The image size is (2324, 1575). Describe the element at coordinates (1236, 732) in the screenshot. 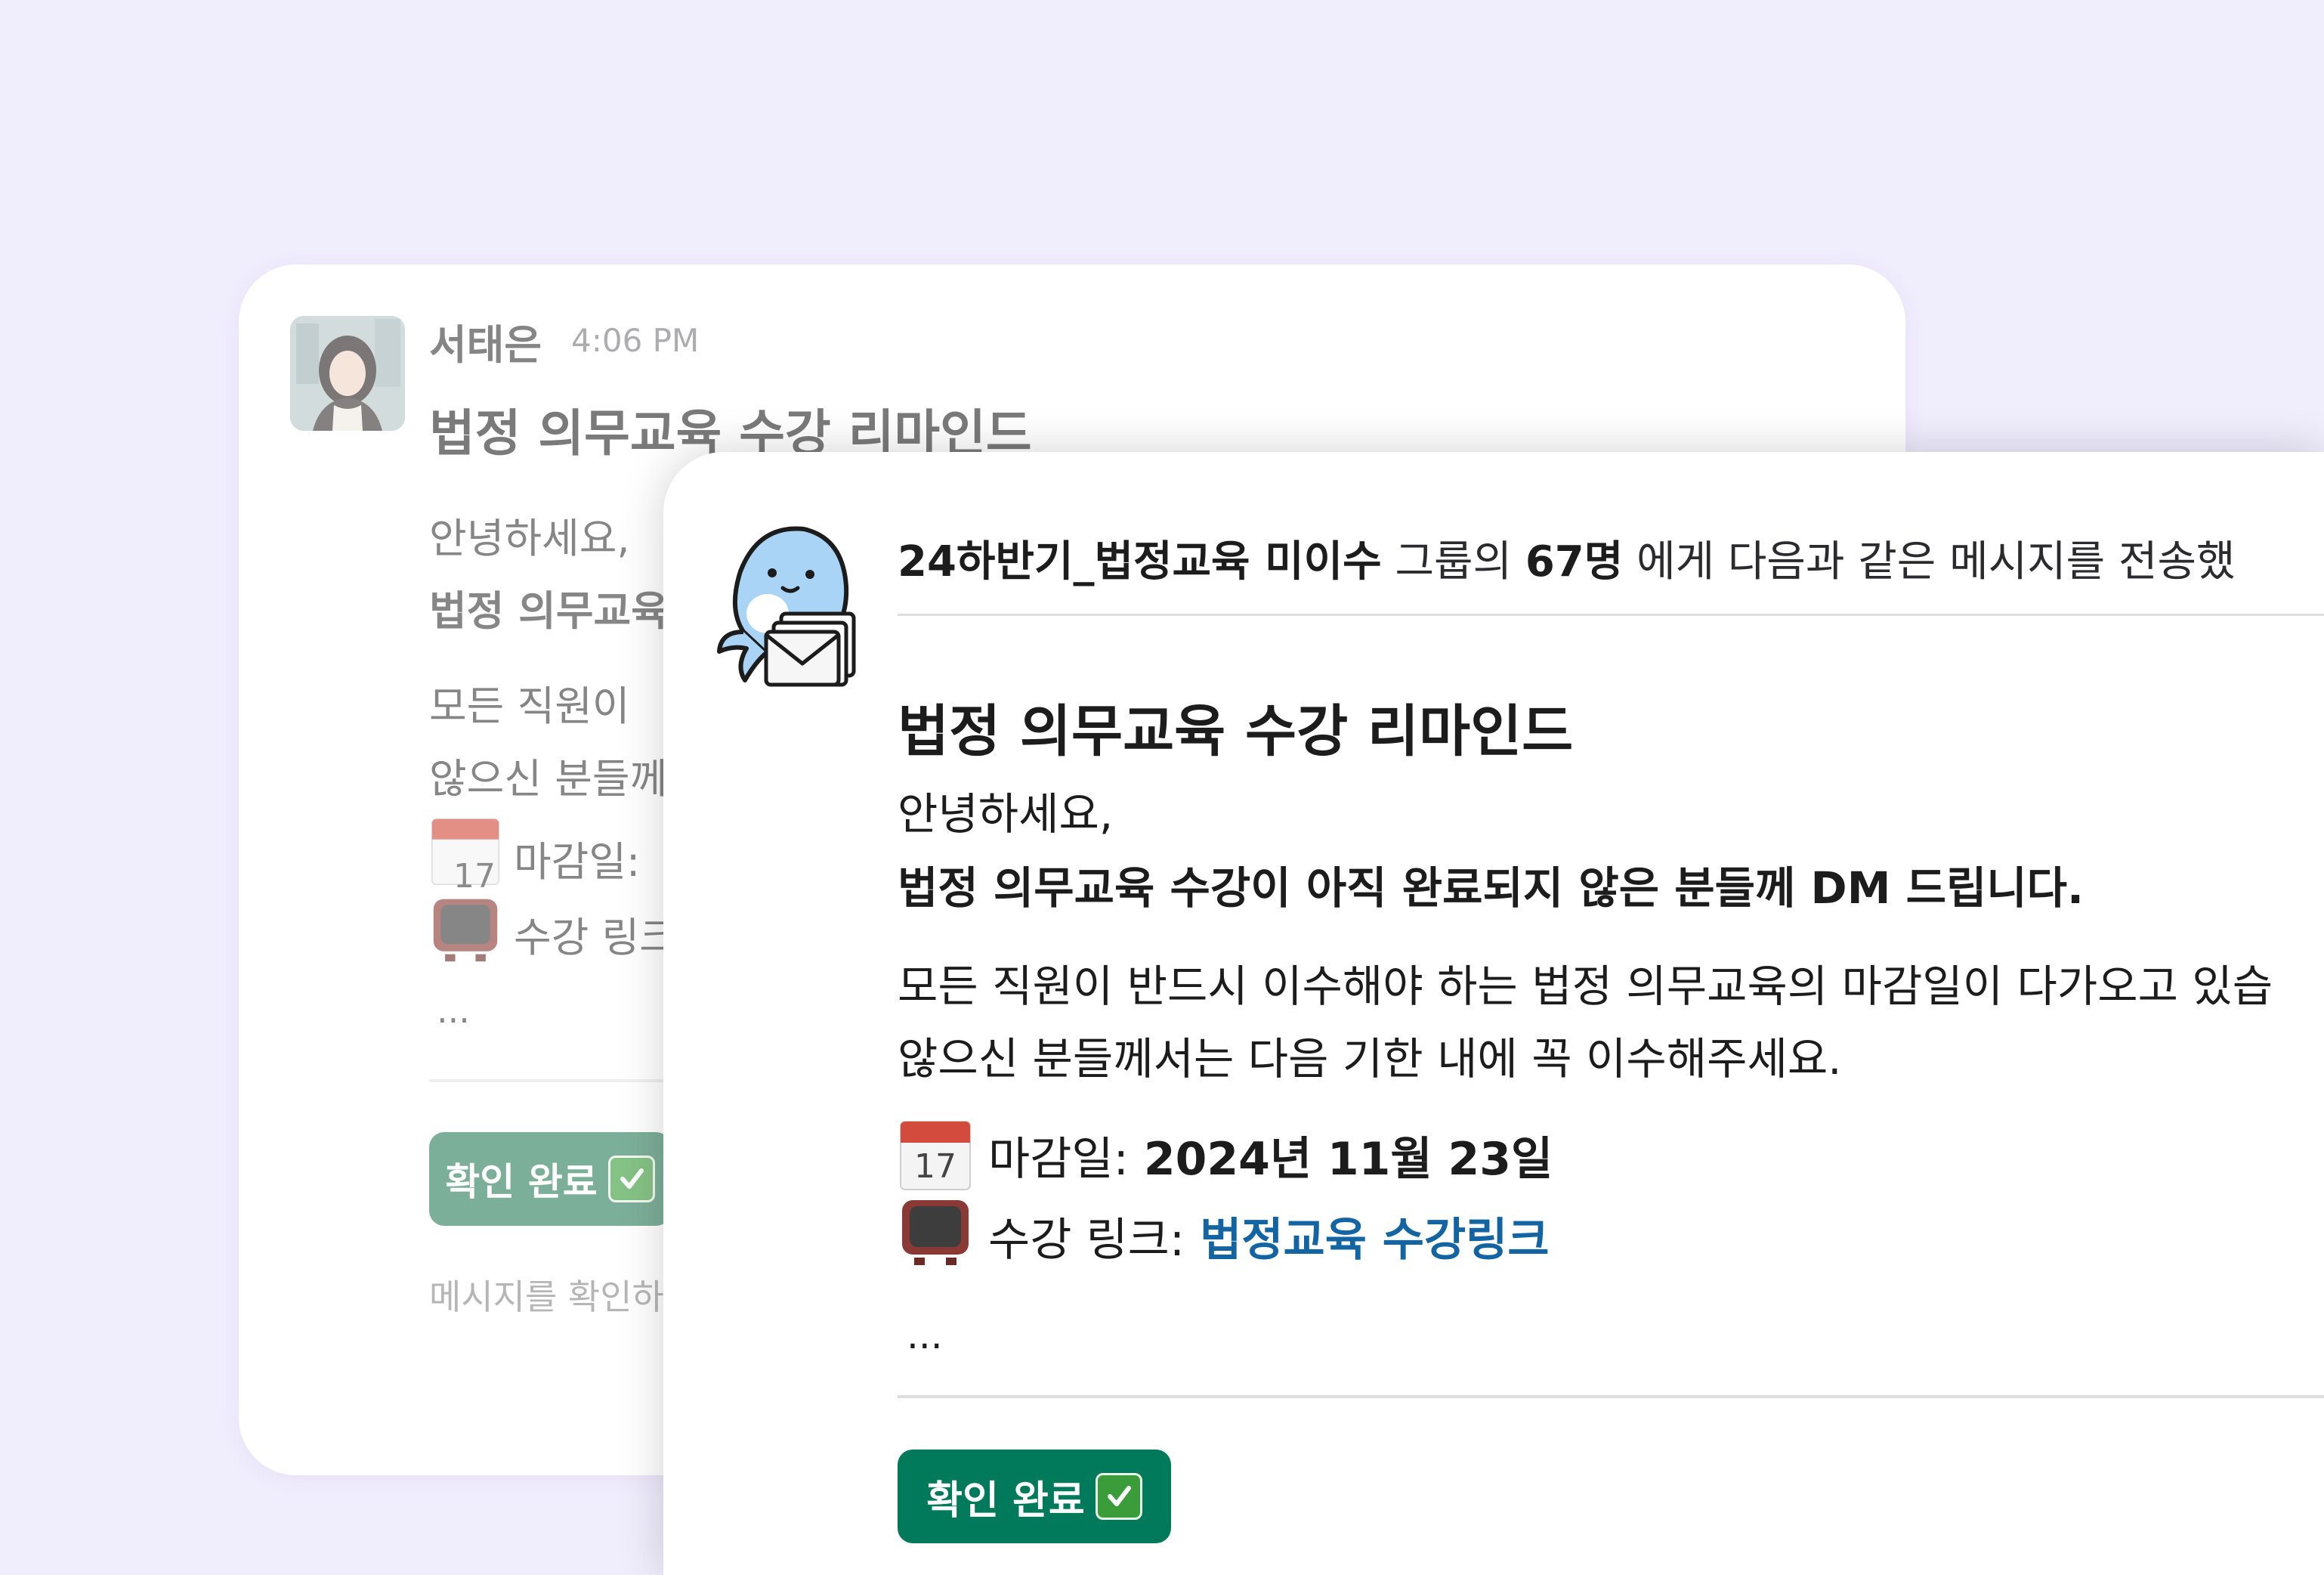

I see `message-title: 법정 의무교육 수강 리마인드` at that location.